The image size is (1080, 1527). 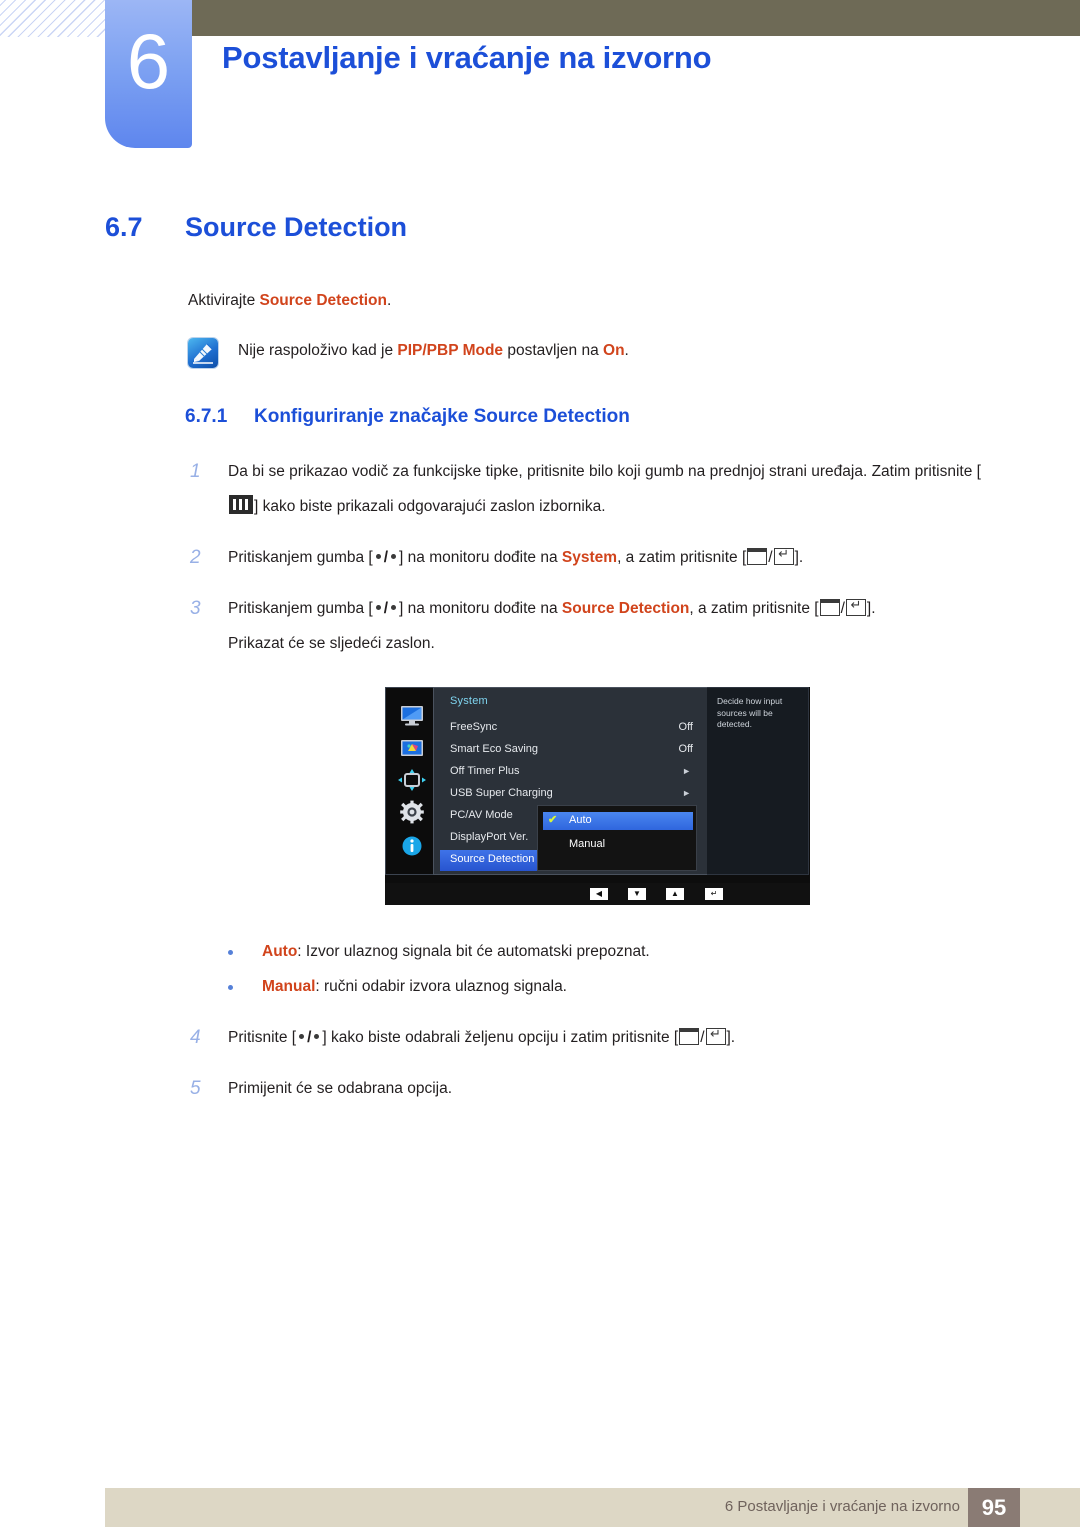 What do you see at coordinates (412, 846) in the screenshot?
I see `information-icon` at bounding box center [412, 846].